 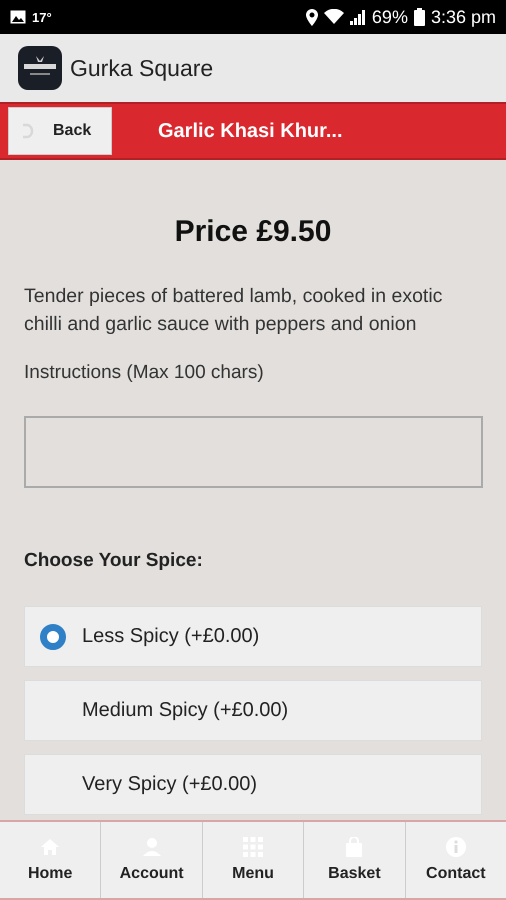 I want to click on spice-option: Very Spicy (+£0.00), so click(x=253, y=784).